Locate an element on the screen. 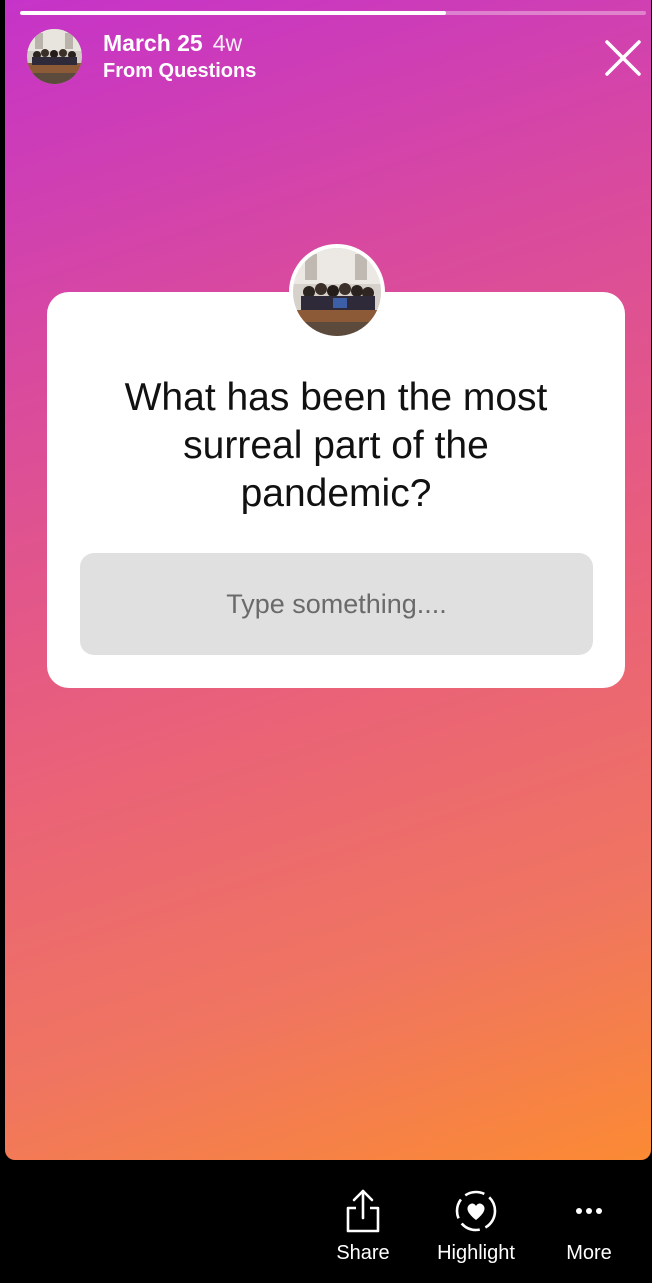 This screenshot has width=652, height=1283. story-age: 4w is located at coordinates (227, 43).